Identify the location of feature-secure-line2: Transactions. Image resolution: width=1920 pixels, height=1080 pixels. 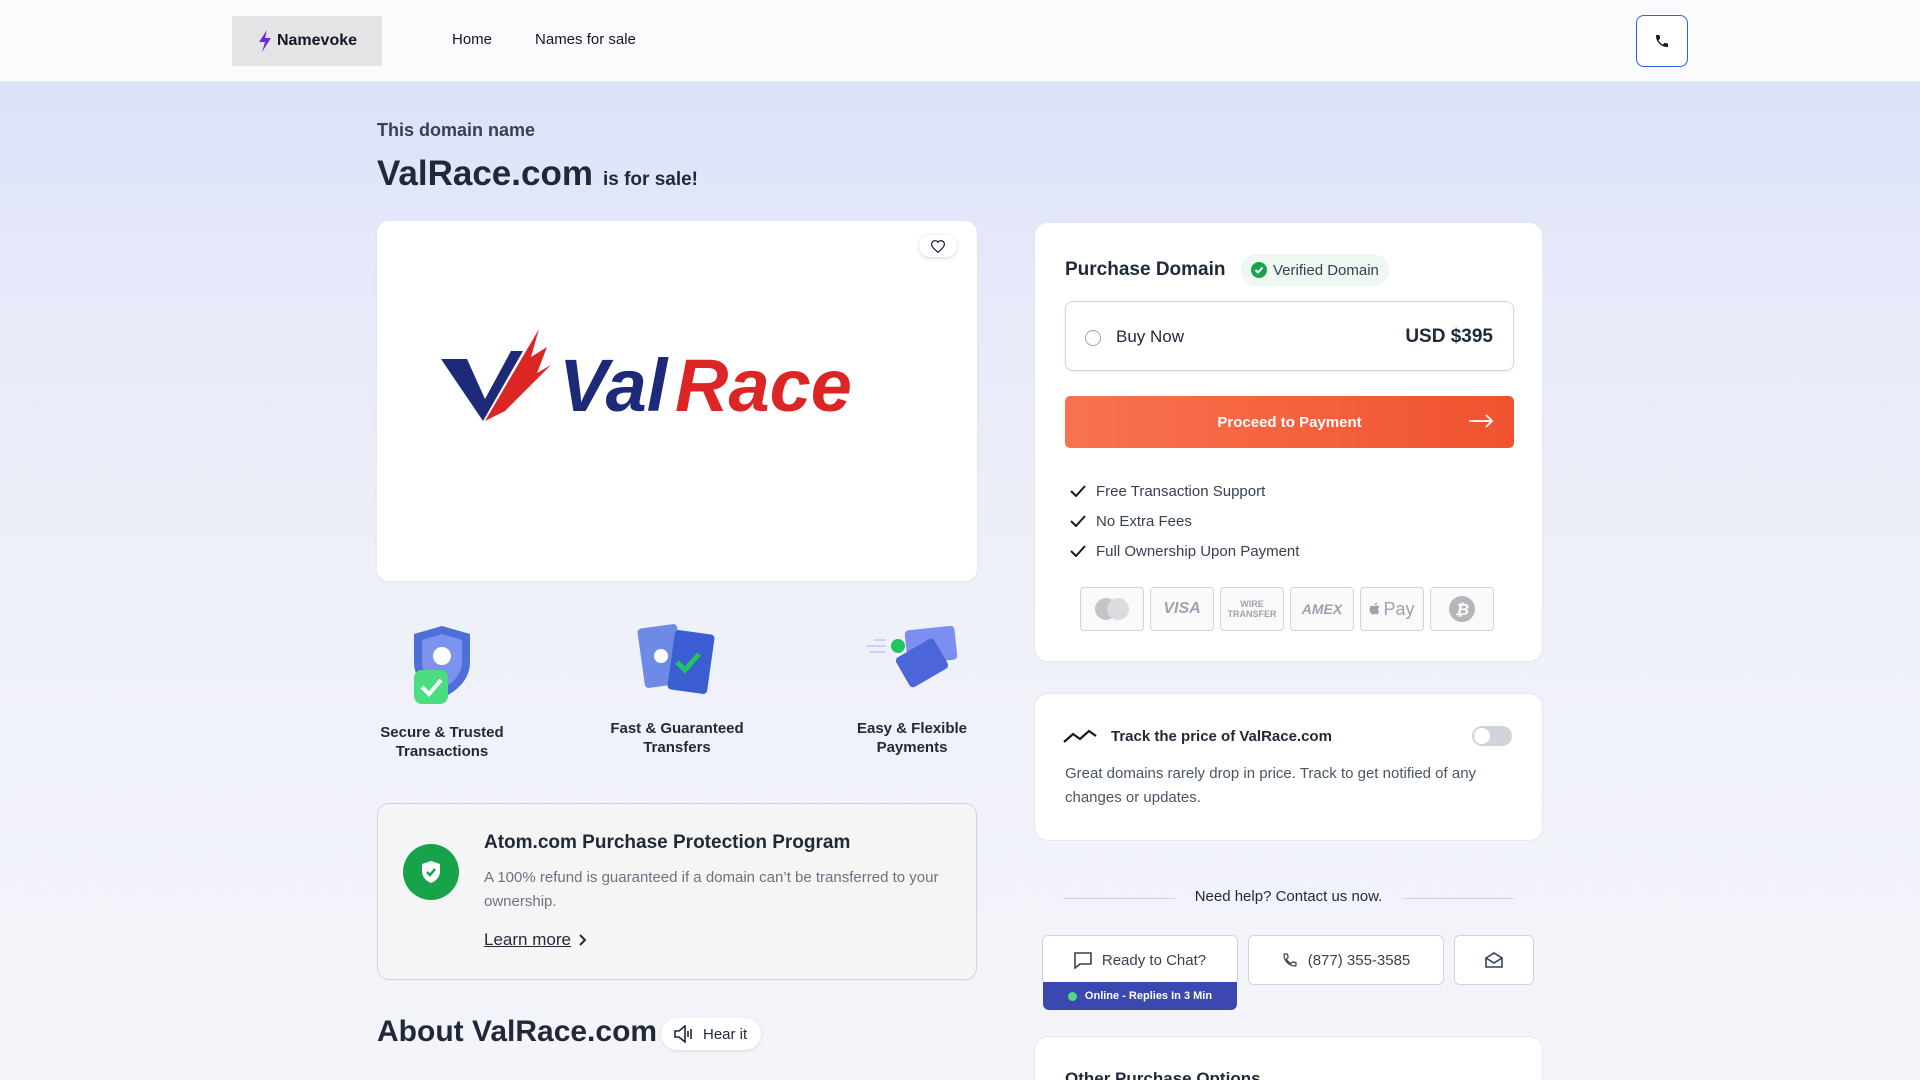
(442, 751).